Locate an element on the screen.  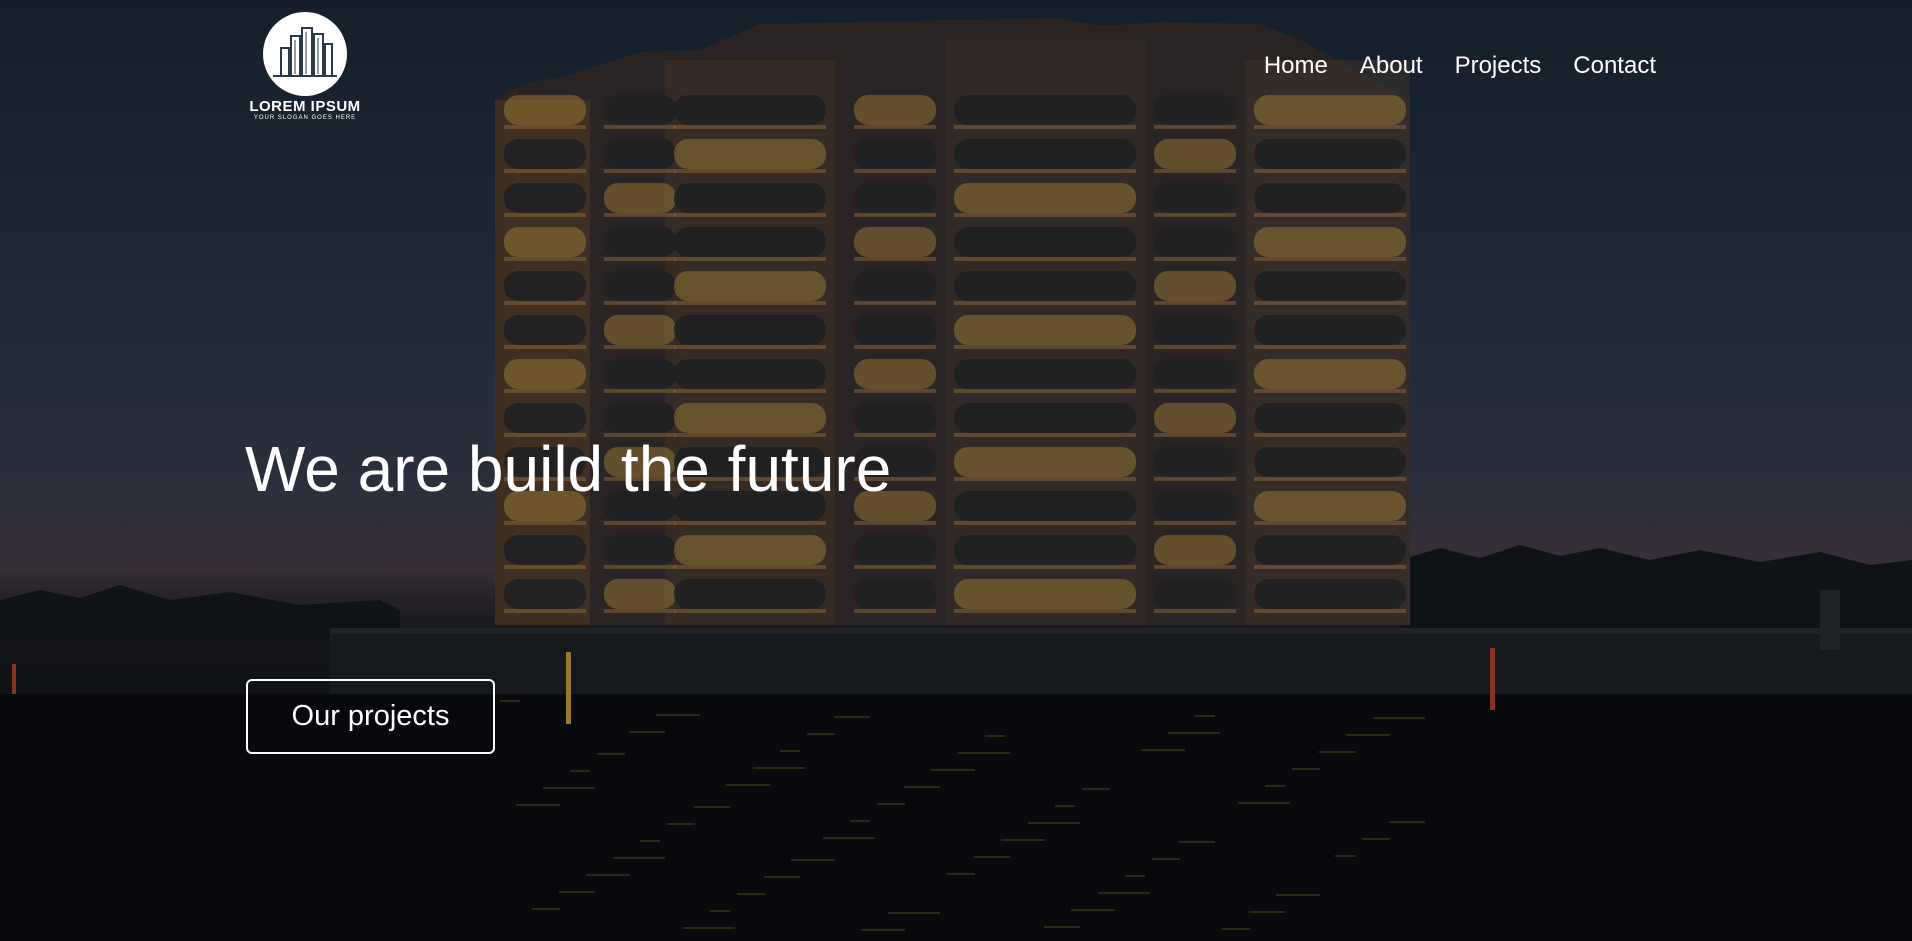
logo-name: LOREM IPSUM is located at coordinates (305, 106).